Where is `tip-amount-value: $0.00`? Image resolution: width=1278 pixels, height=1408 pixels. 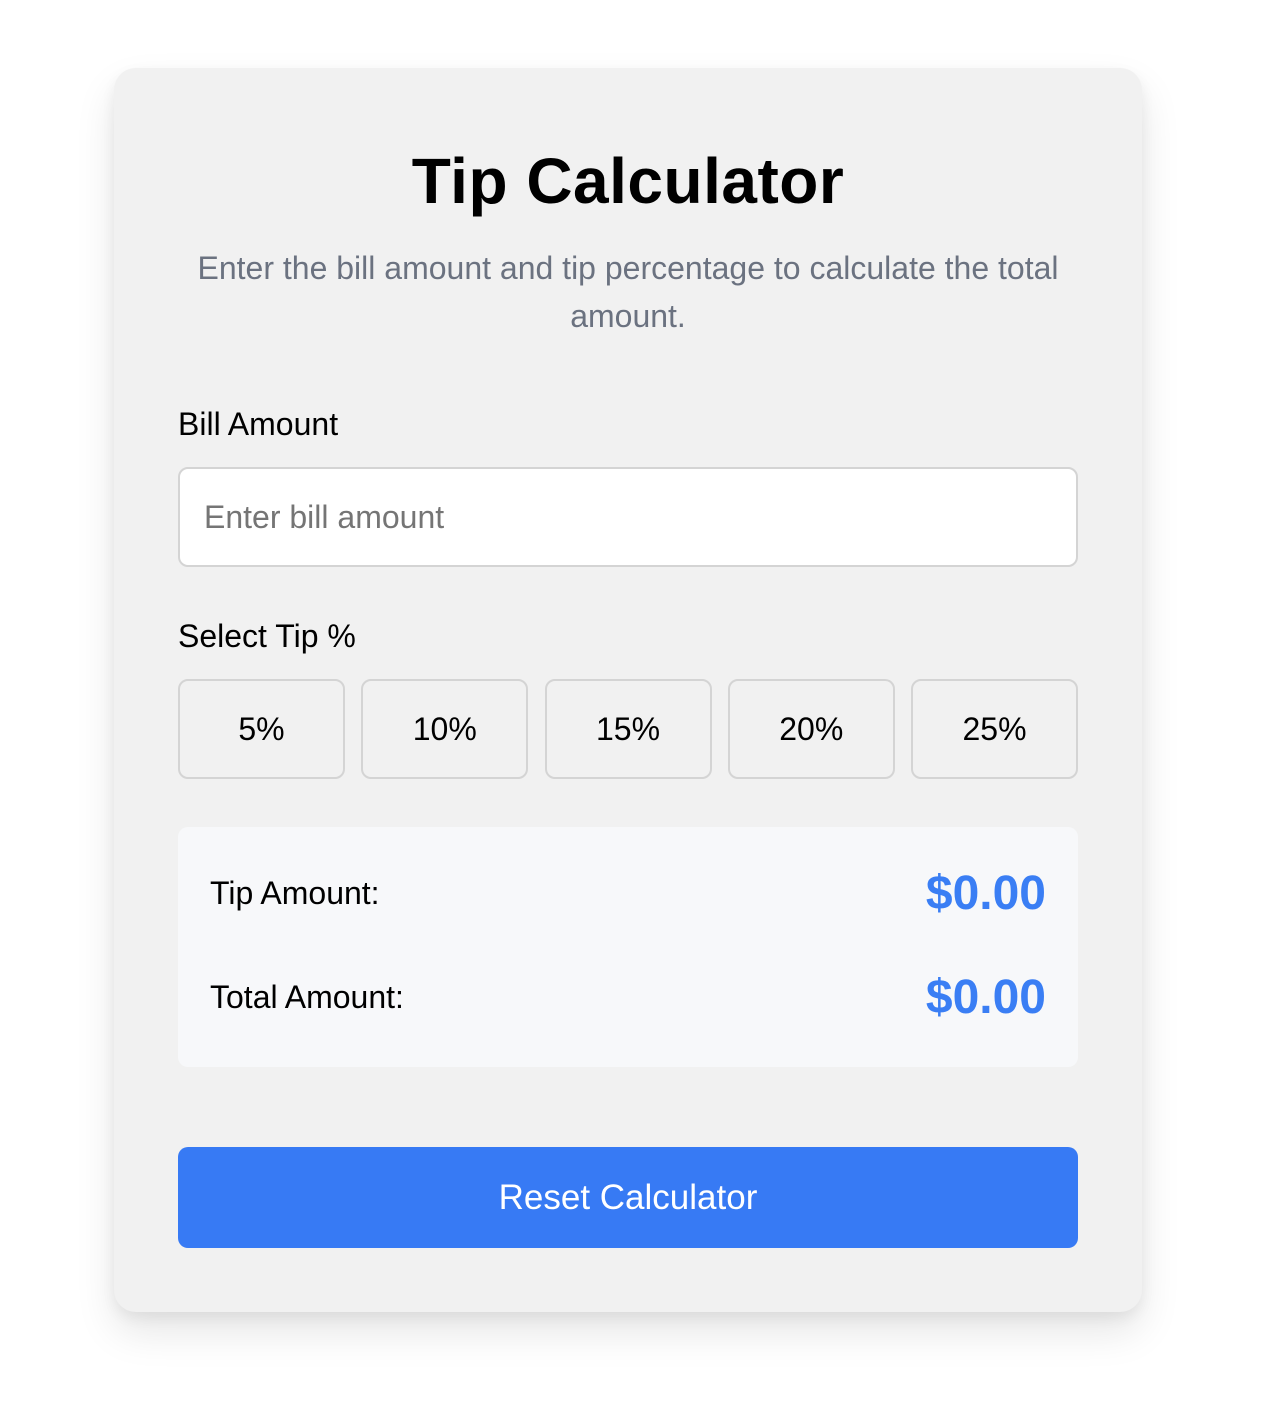 tip-amount-value: $0.00 is located at coordinates (985, 893).